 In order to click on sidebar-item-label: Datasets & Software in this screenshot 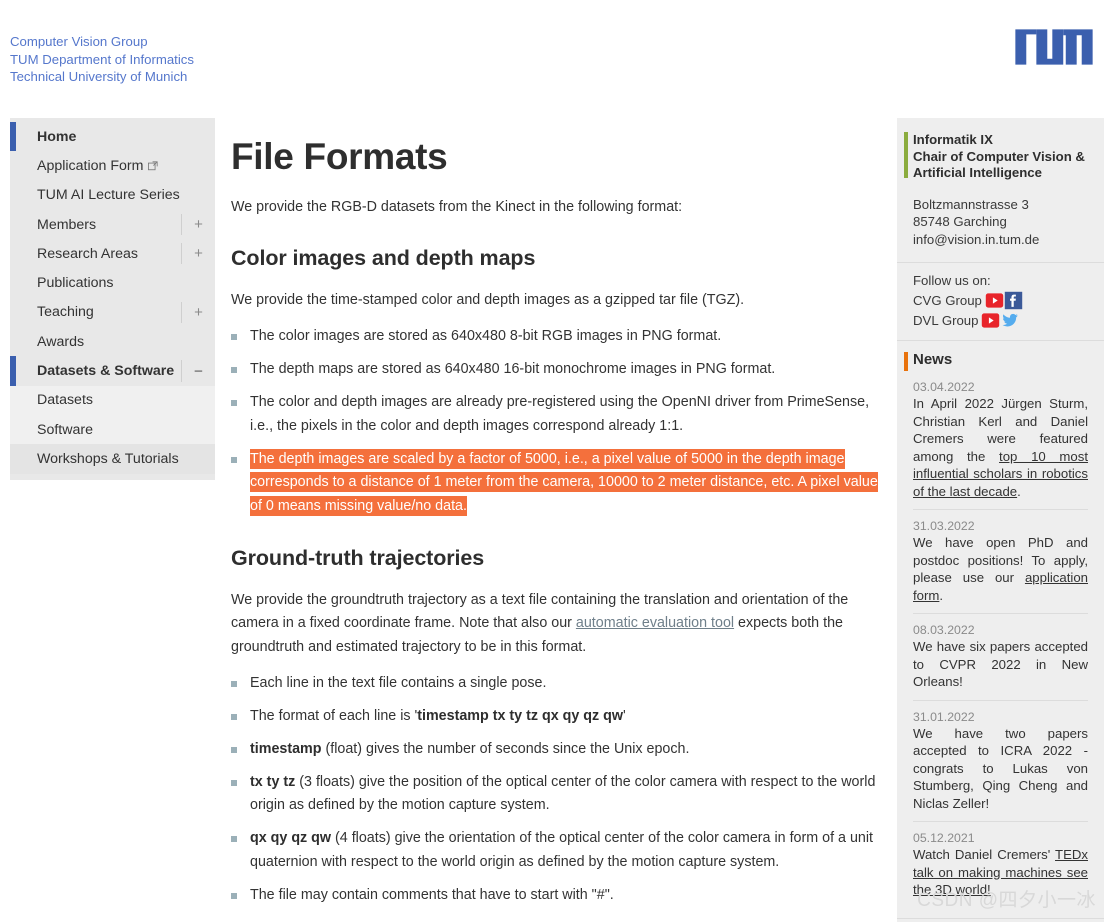, I will do `click(106, 371)`.